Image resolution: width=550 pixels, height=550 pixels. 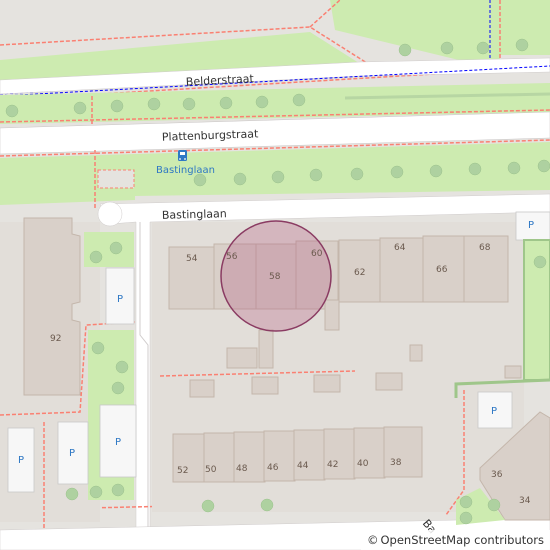 What do you see at coordinates (372, 540) in the screenshot?
I see `copyright-symbol: ©` at bounding box center [372, 540].